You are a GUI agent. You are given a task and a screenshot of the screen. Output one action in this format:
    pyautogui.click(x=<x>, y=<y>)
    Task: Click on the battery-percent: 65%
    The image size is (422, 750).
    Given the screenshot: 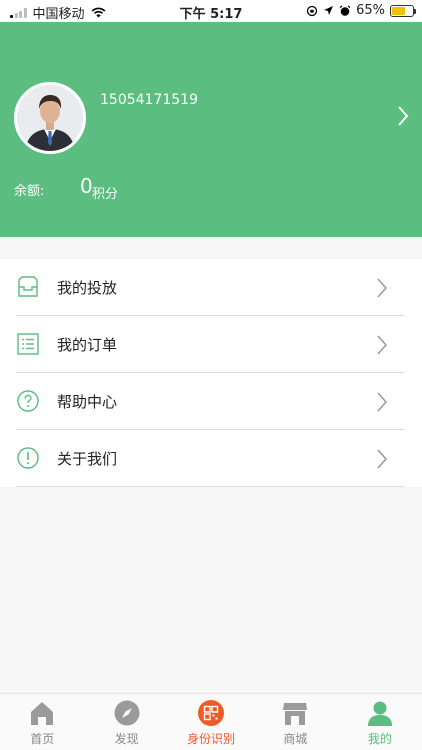 What is the action you would take?
    pyautogui.click(x=370, y=10)
    